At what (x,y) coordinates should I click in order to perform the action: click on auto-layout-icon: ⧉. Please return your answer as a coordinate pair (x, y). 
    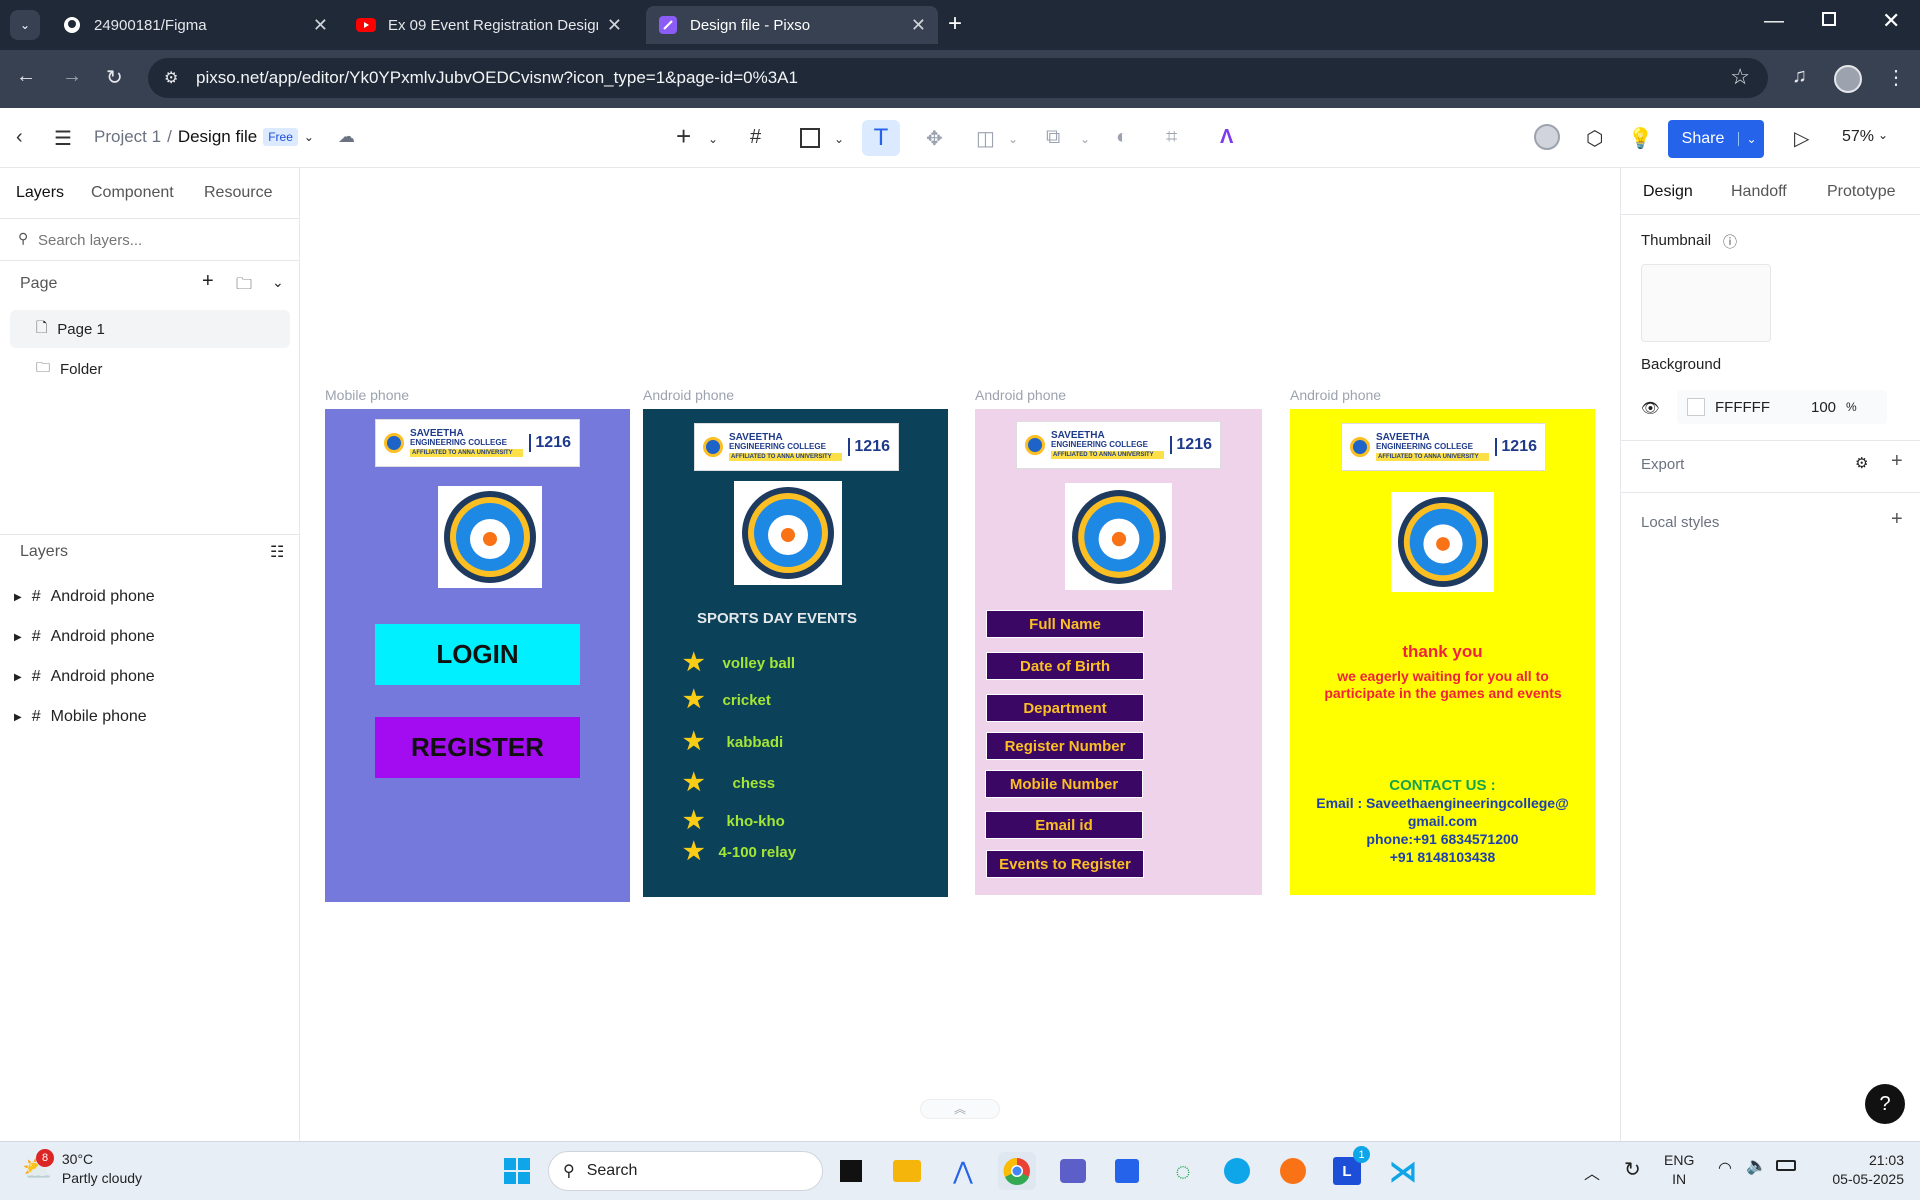
    Looking at the image, I should click on (1053, 137).